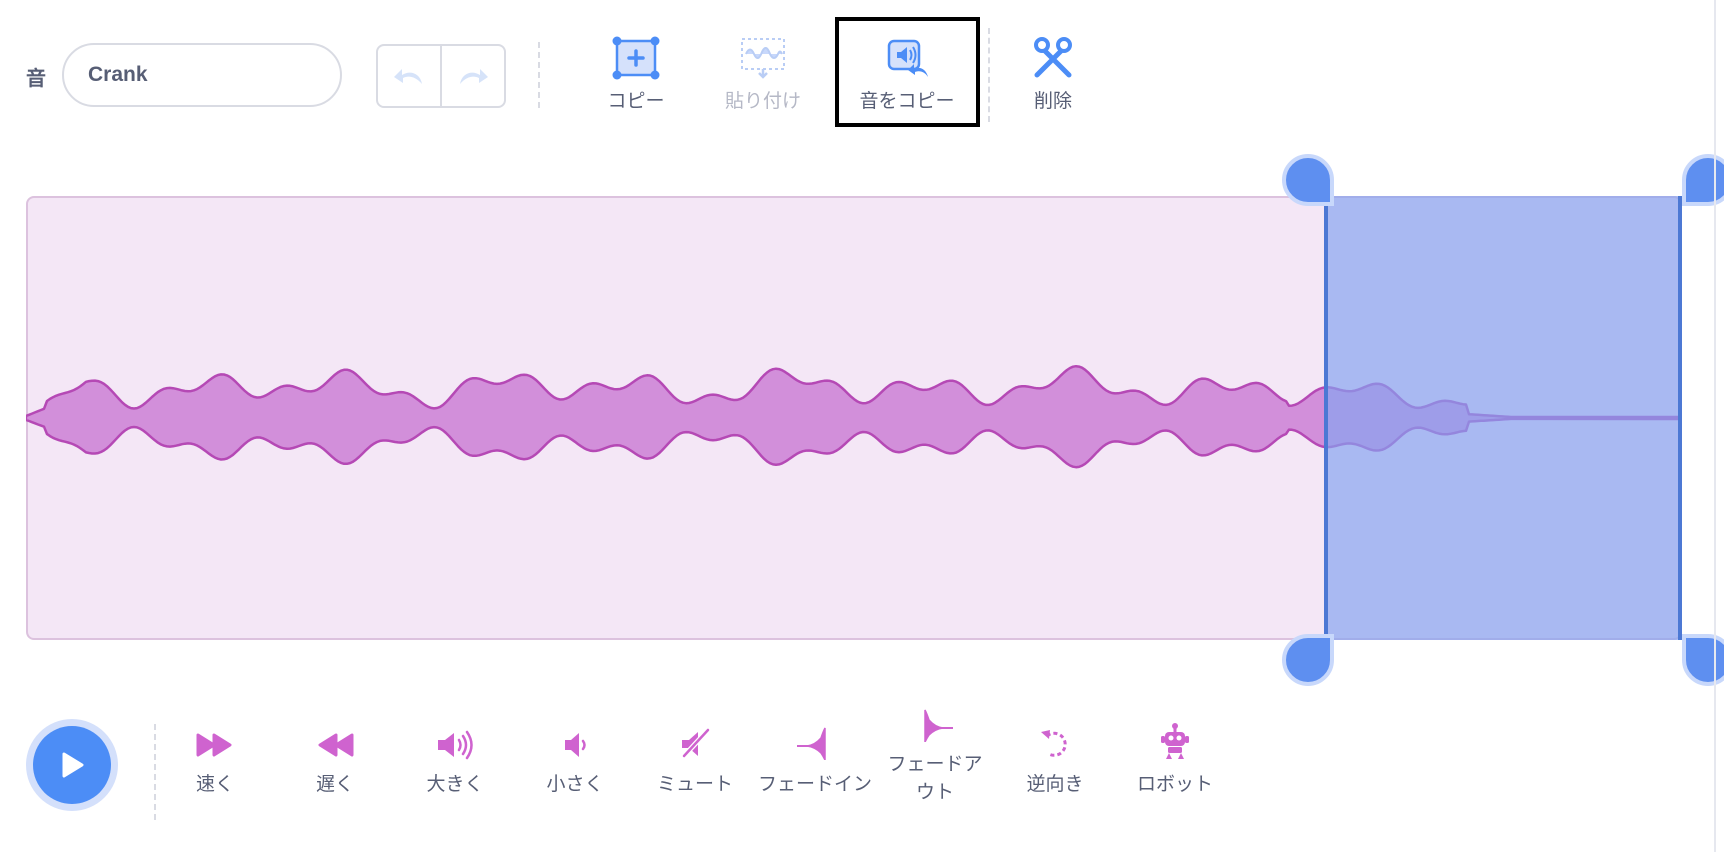  I want to click on effect-slower-label: 遅く, so click(334, 784).